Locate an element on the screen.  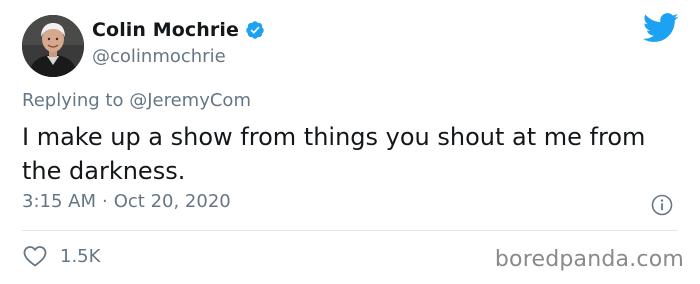
timestamp: 3:15 AM · Oct 20, 2020 is located at coordinates (126, 201).